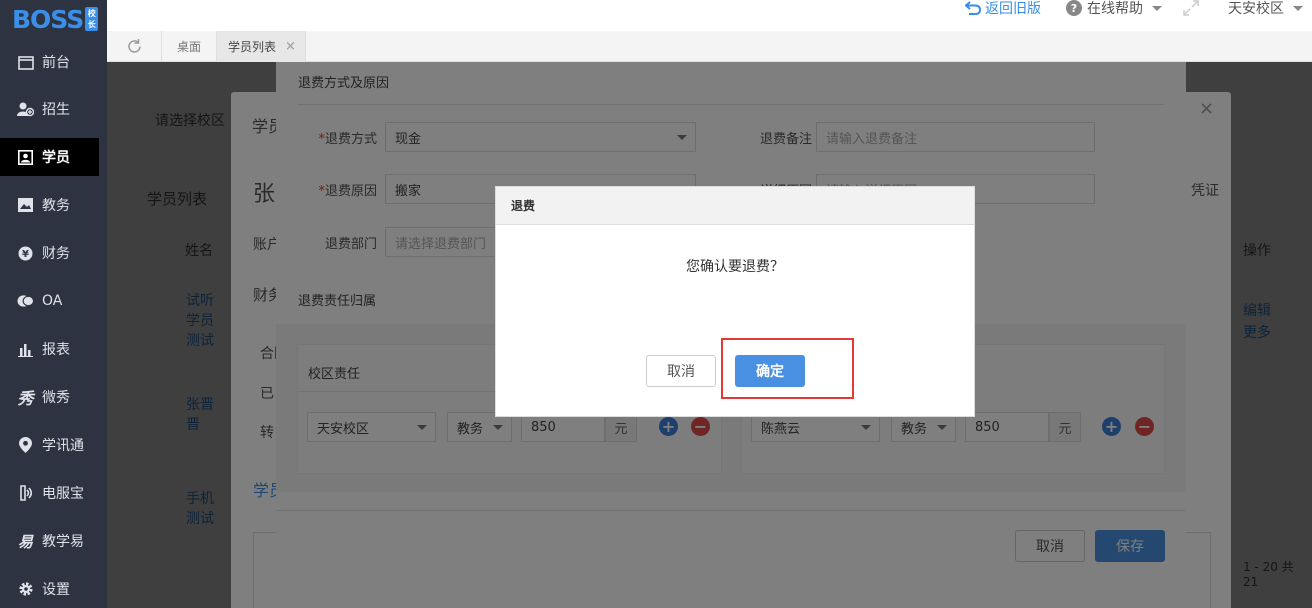 The width and height of the screenshot is (1312, 608). Describe the element at coordinates (63, 494) in the screenshot. I see `sidebar-item-label: 电服宝` at that location.